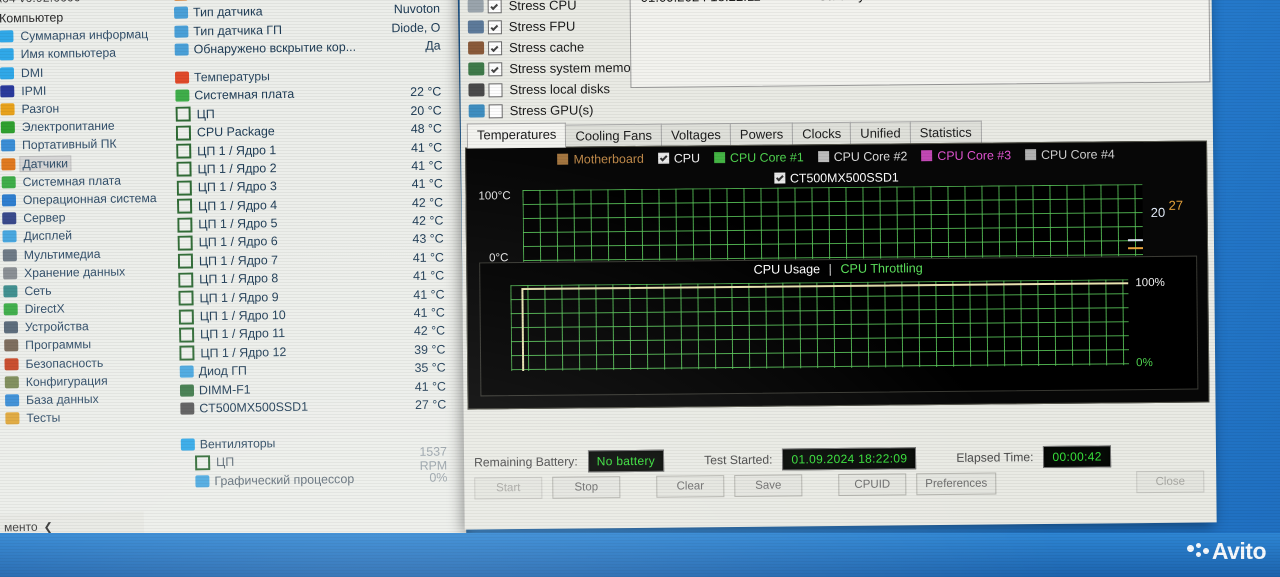 This screenshot has width=1280, height=577. I want to click on tab-temperatures: Temperatures, so click(516, 135).